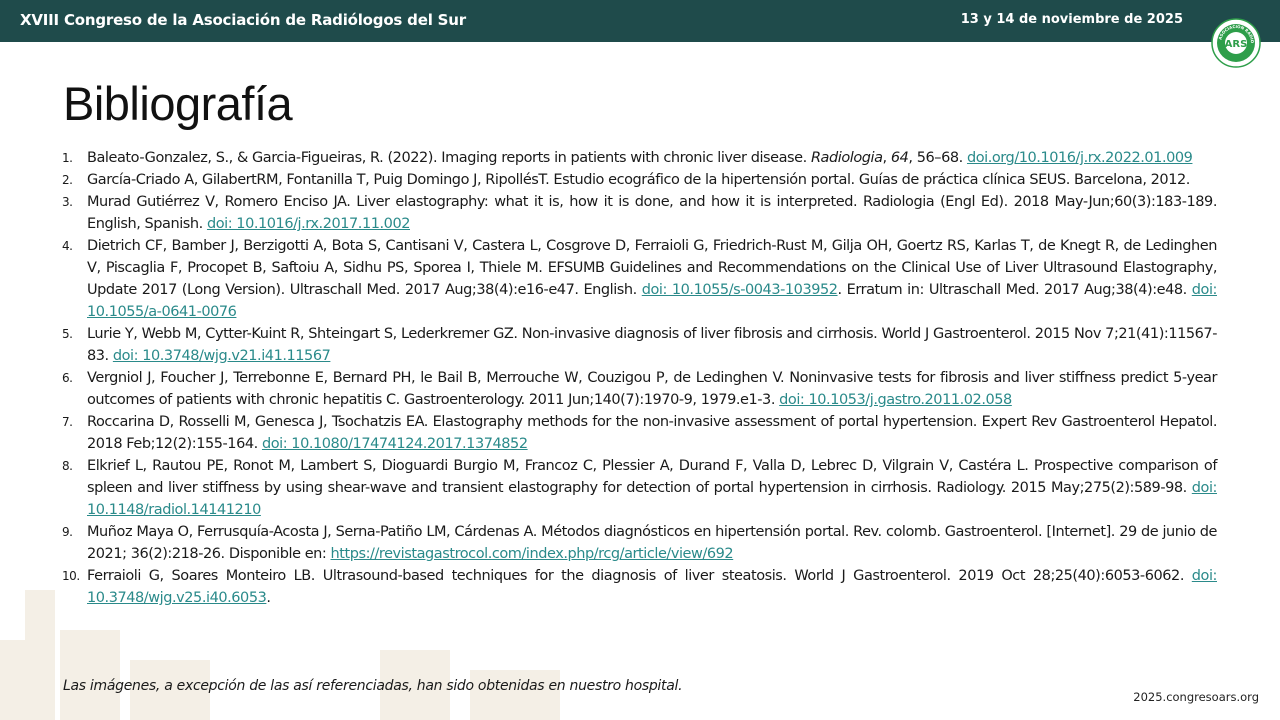 This screenshot has height=720, width=1280. I want to click on list-number: 2., so click(67, 180).